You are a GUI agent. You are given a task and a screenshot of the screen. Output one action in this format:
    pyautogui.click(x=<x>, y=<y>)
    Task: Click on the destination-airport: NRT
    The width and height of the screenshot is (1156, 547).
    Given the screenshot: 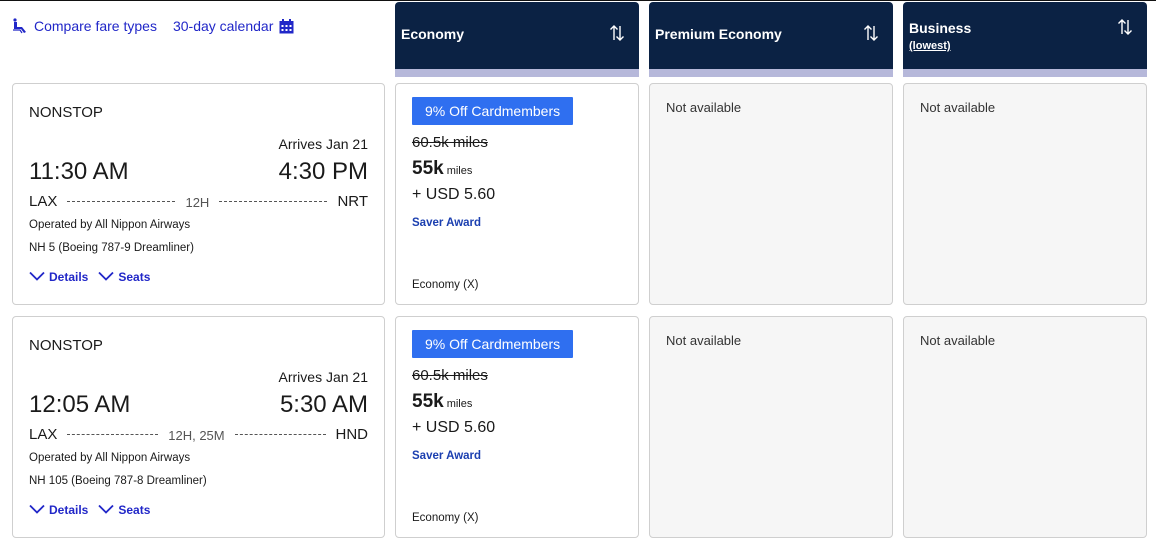 What is the action you would take?
    pyautogui.click(x=352, y=201)
    